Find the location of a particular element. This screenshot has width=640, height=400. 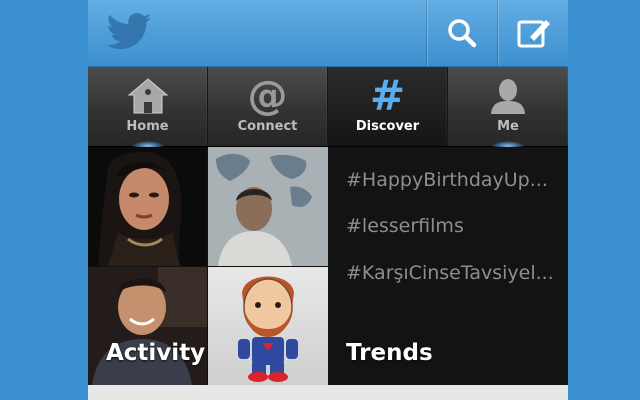

search-button is located at coordinates (461, 33).